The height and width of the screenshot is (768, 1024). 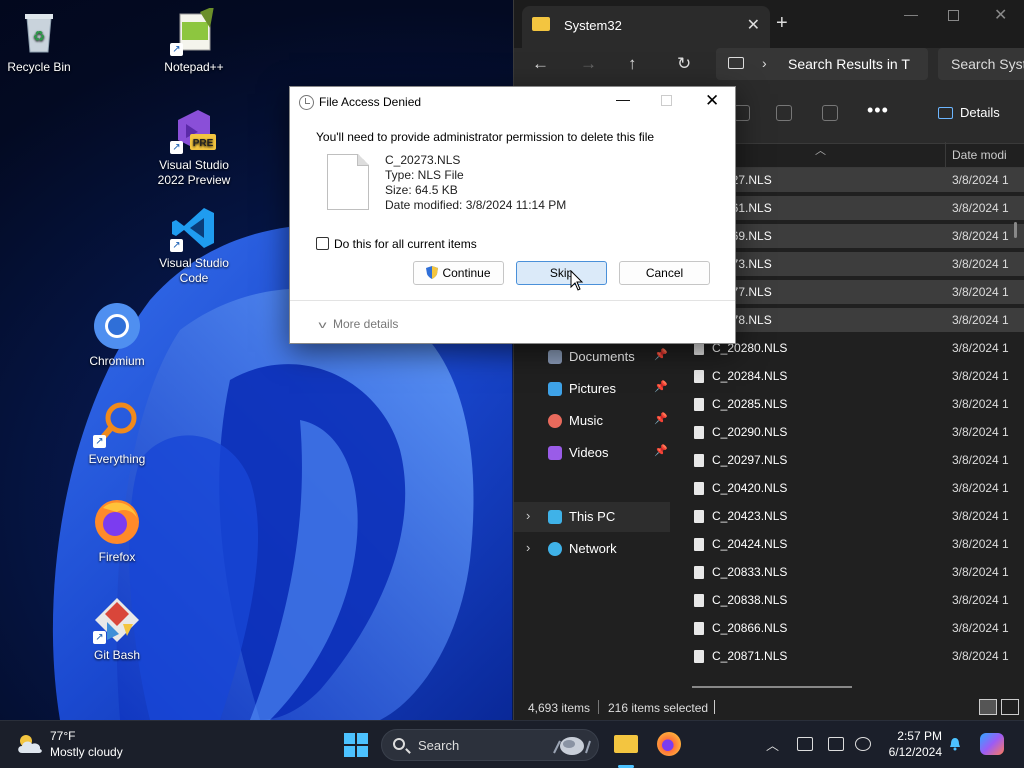 I want to click on uac-shield-icon, so click(x=432, y=272).